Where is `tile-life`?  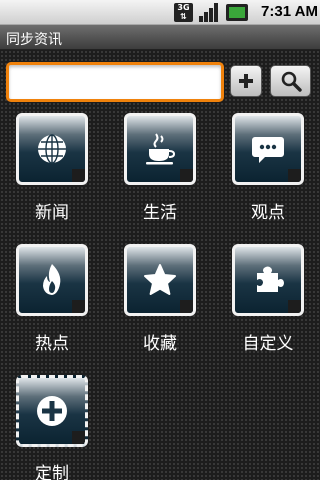
tile-life is located at coordinates (160, 149).